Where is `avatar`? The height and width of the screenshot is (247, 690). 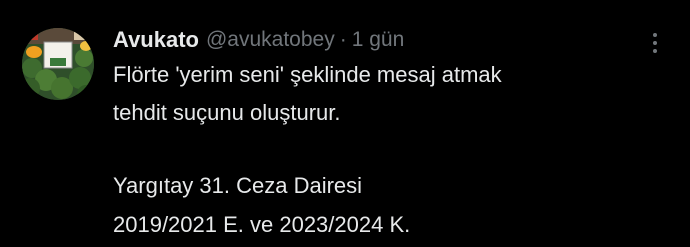 avatar is located at coordinates (58, 64).